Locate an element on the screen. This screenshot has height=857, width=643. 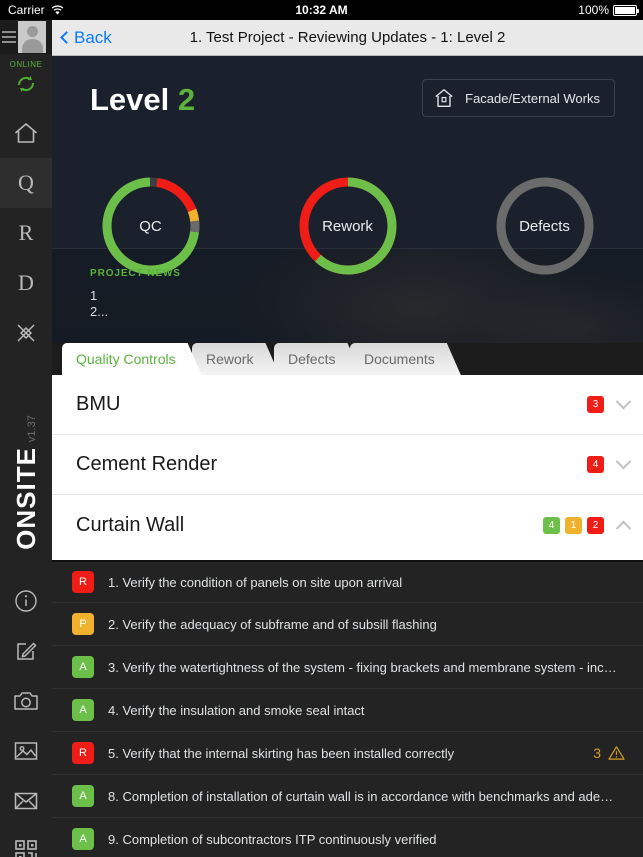
tab-label: Defects is located at coordinates (312, 359).